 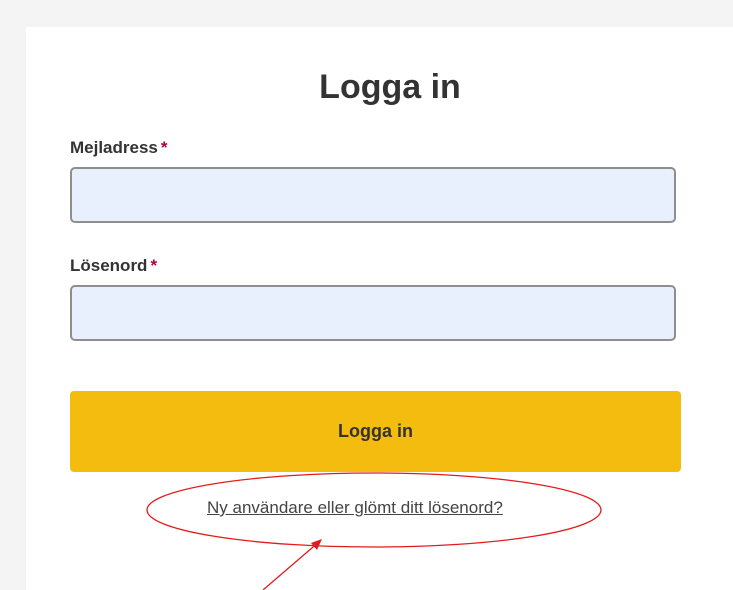 I want to click on password-label: Lösenord *, so click(x=113, y=266).